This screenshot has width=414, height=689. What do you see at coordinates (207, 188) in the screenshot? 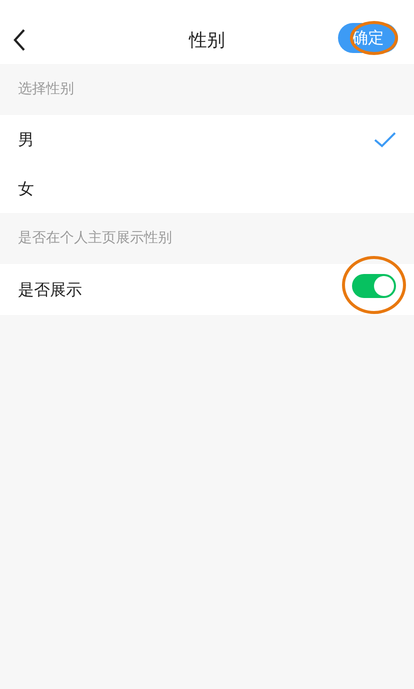
I see `option-row: 女` at bounding box center [207, 188].